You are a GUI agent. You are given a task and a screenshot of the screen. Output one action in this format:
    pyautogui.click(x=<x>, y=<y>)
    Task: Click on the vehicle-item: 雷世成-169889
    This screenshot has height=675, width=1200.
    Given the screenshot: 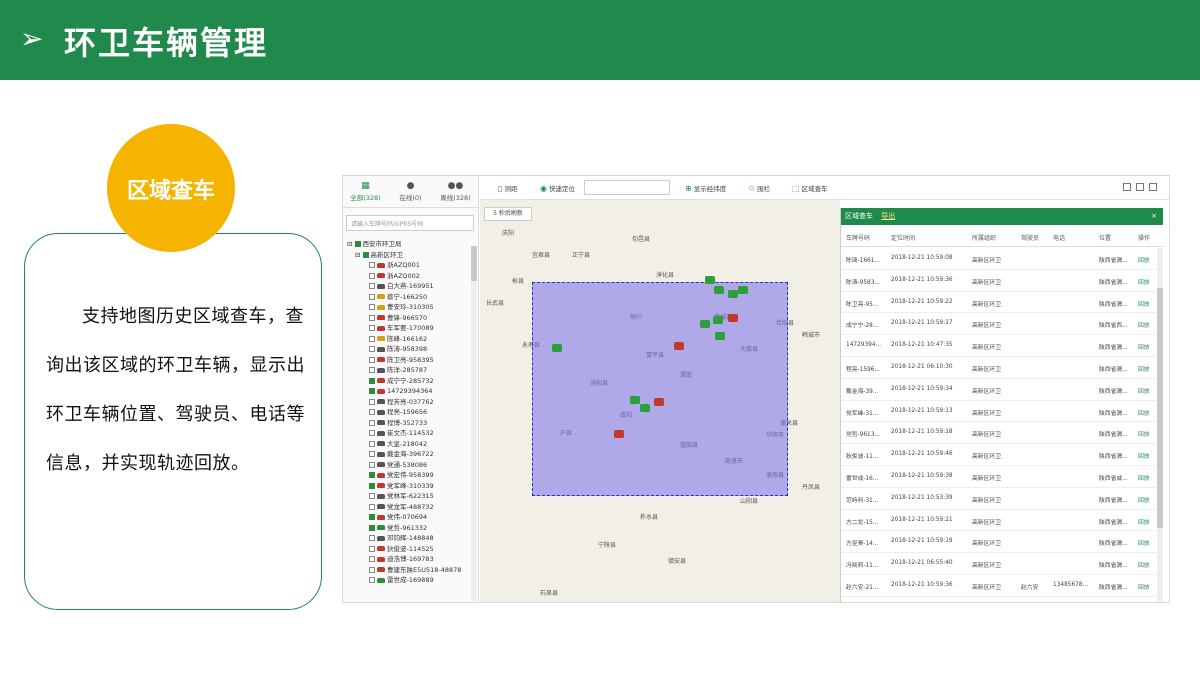 What is the action you would take?
    pyautogui.click(x=409, y=580)
    